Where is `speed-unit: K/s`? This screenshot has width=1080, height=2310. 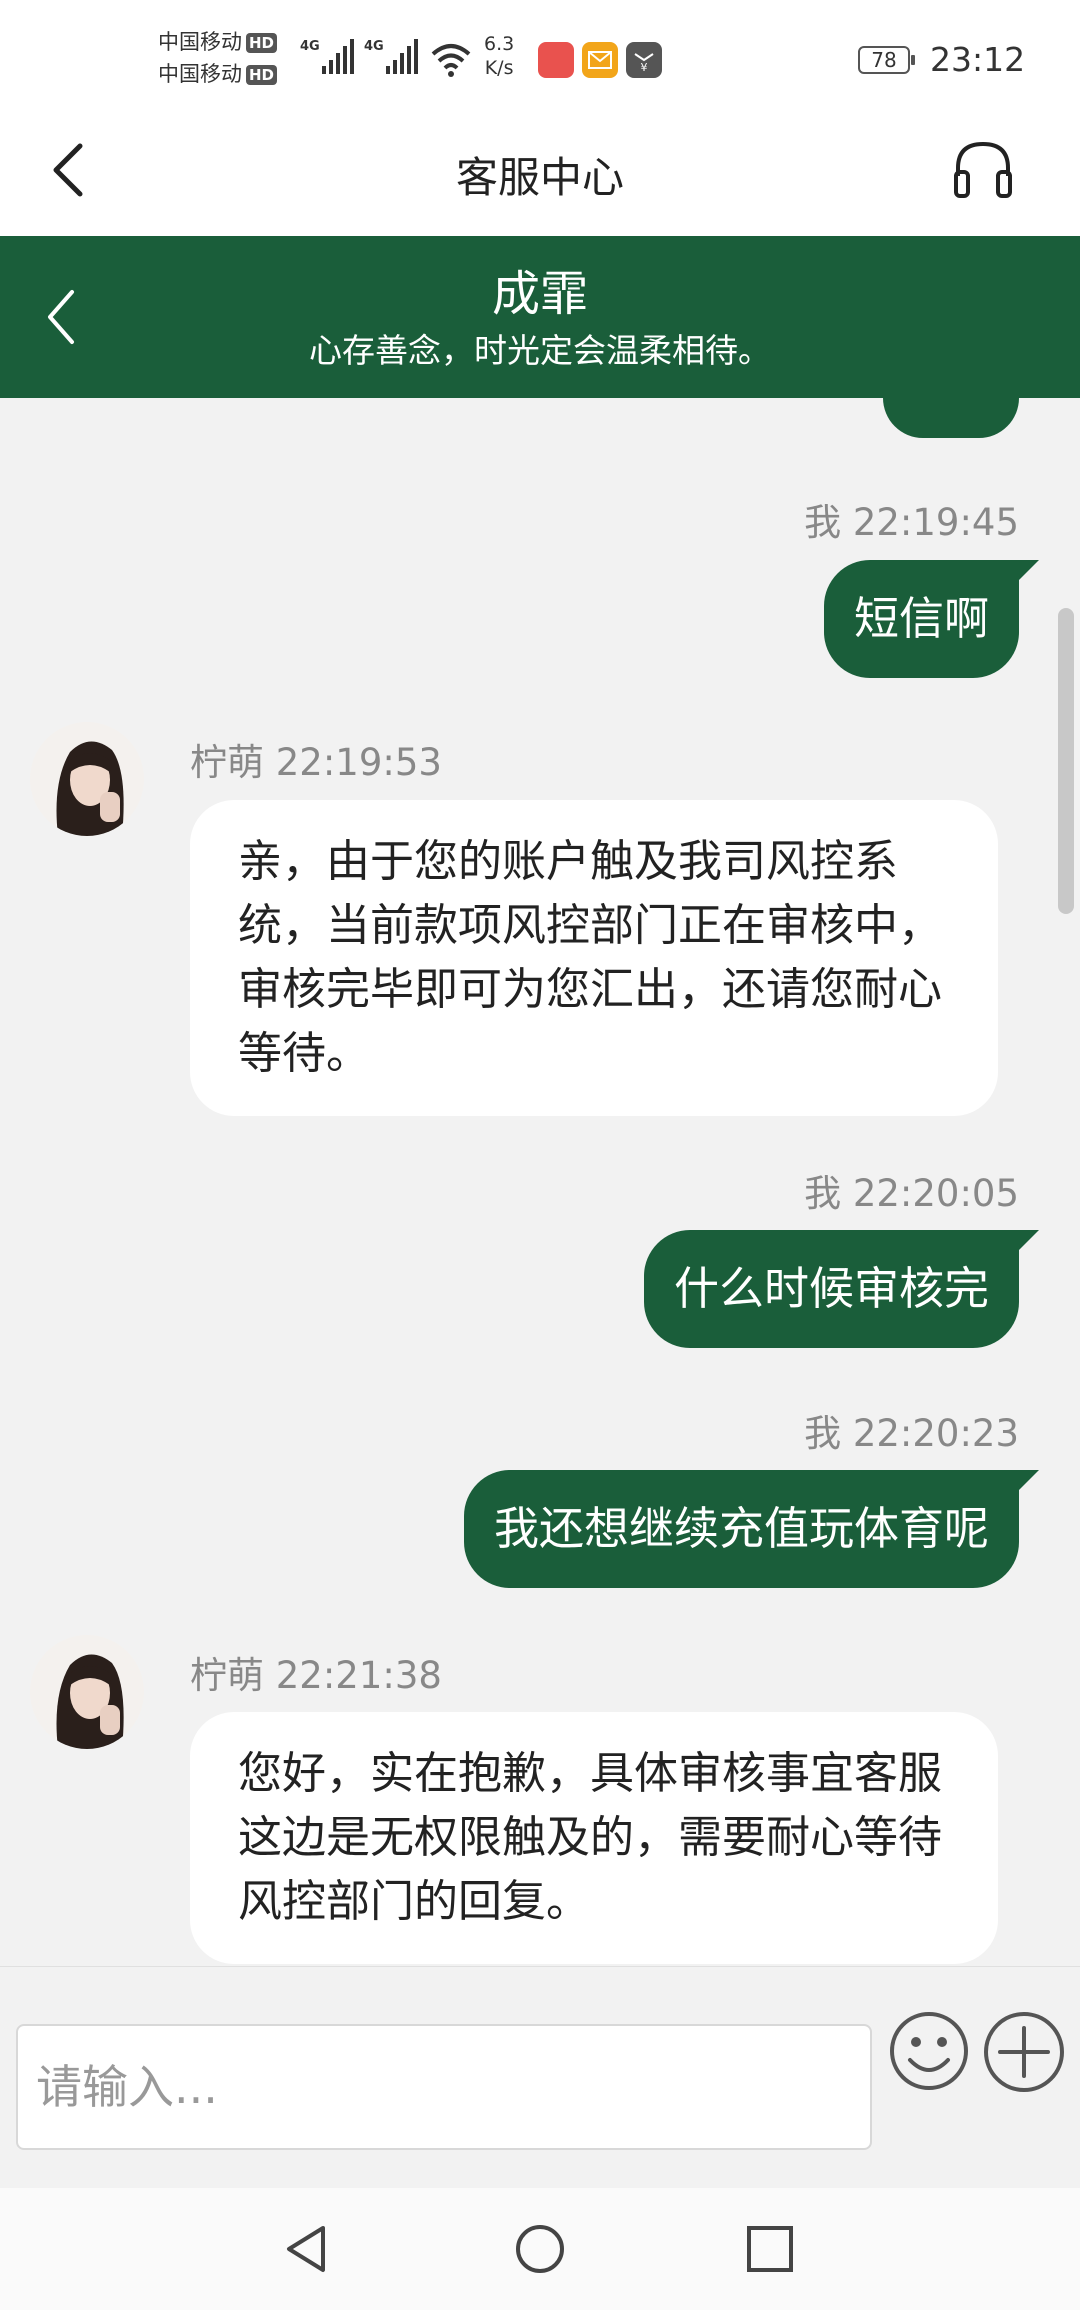 speed-unit: K/s is located at coordinates (499, 68).